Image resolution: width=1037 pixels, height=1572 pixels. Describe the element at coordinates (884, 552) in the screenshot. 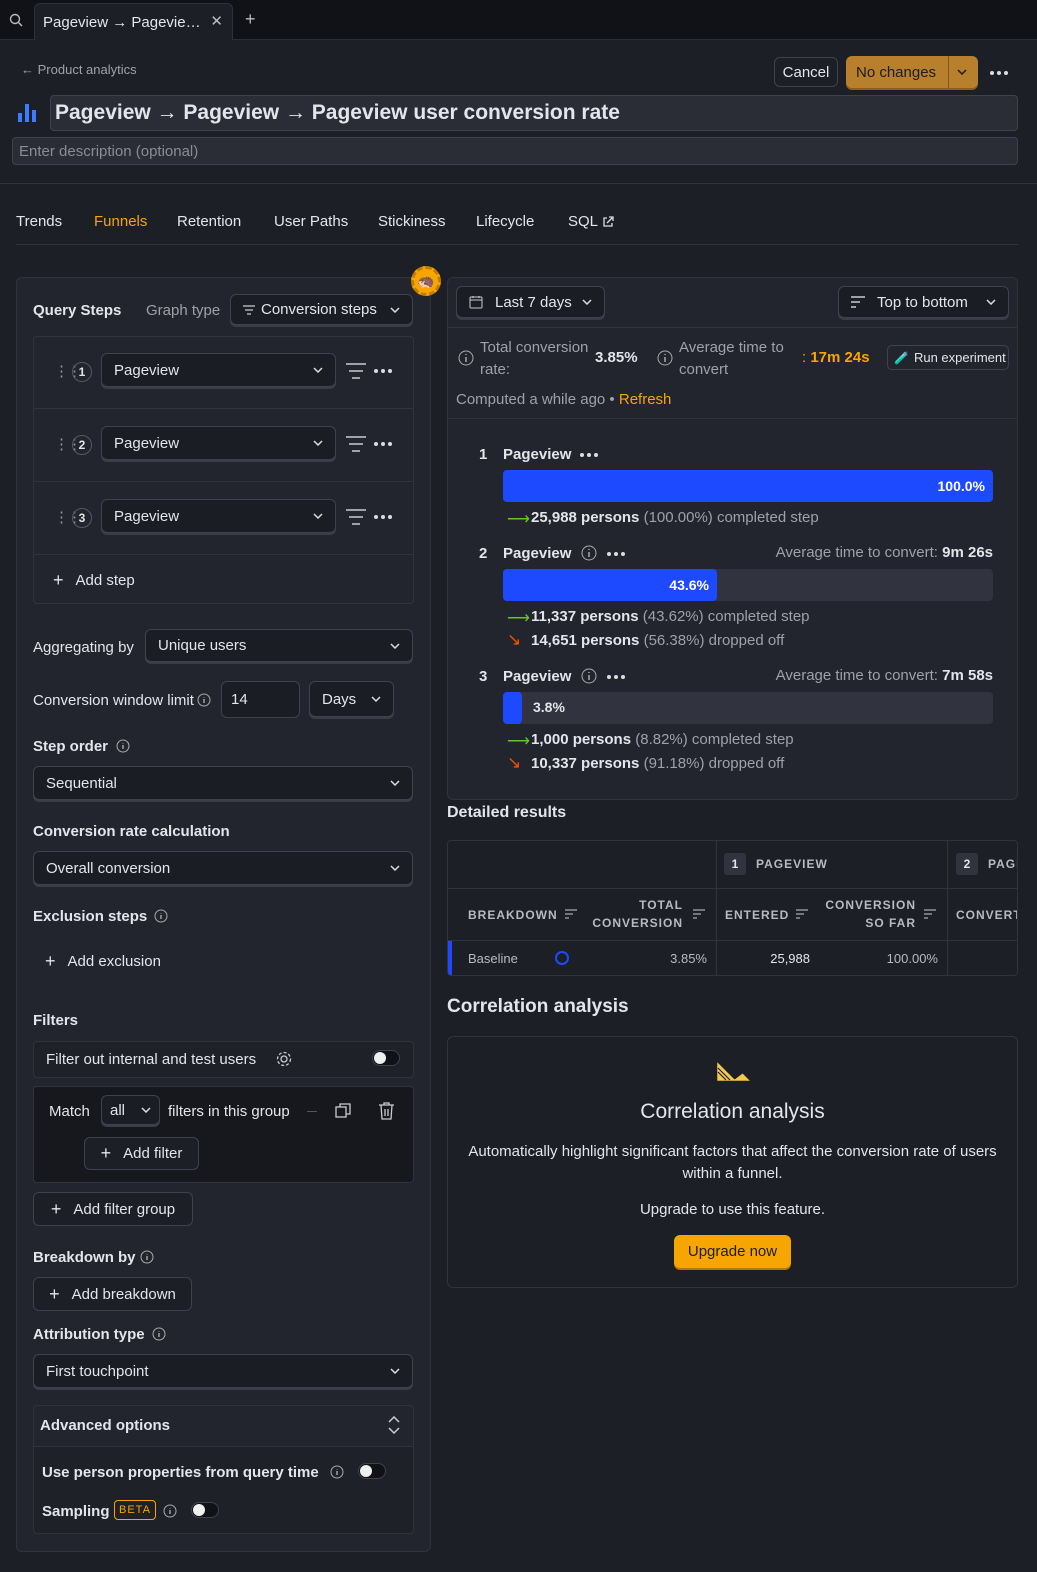

I see `step-avg-time: Average time to convert: 9m 26s` at that location.